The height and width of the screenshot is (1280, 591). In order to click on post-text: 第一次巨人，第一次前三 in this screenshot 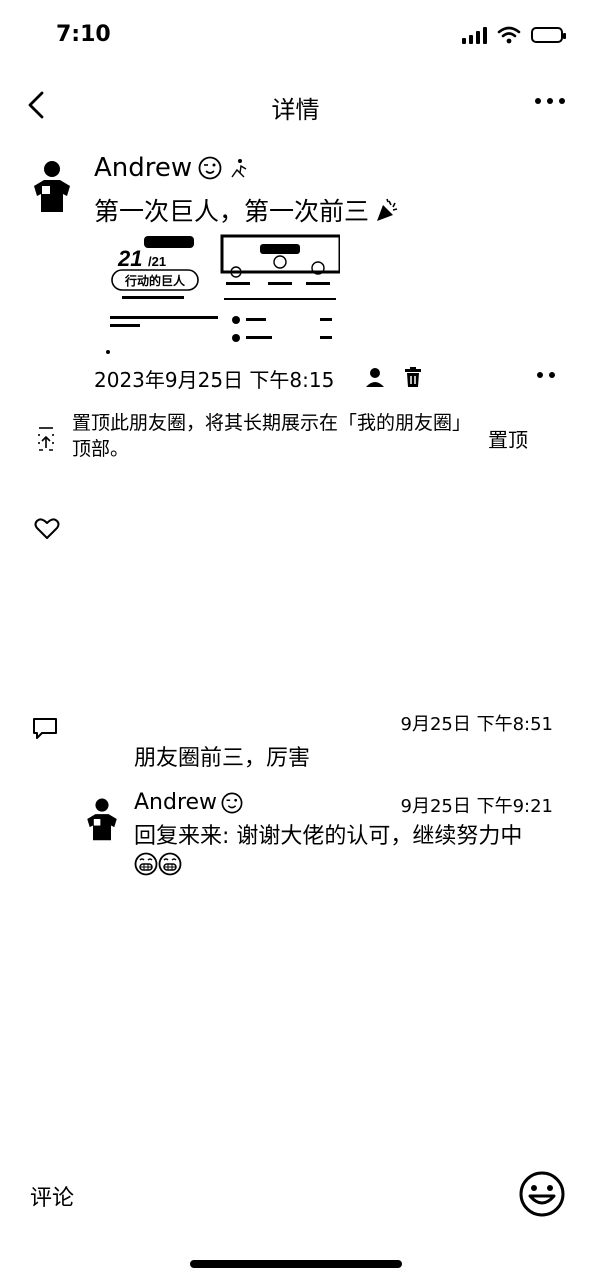, I will do `click(247, 210)`.